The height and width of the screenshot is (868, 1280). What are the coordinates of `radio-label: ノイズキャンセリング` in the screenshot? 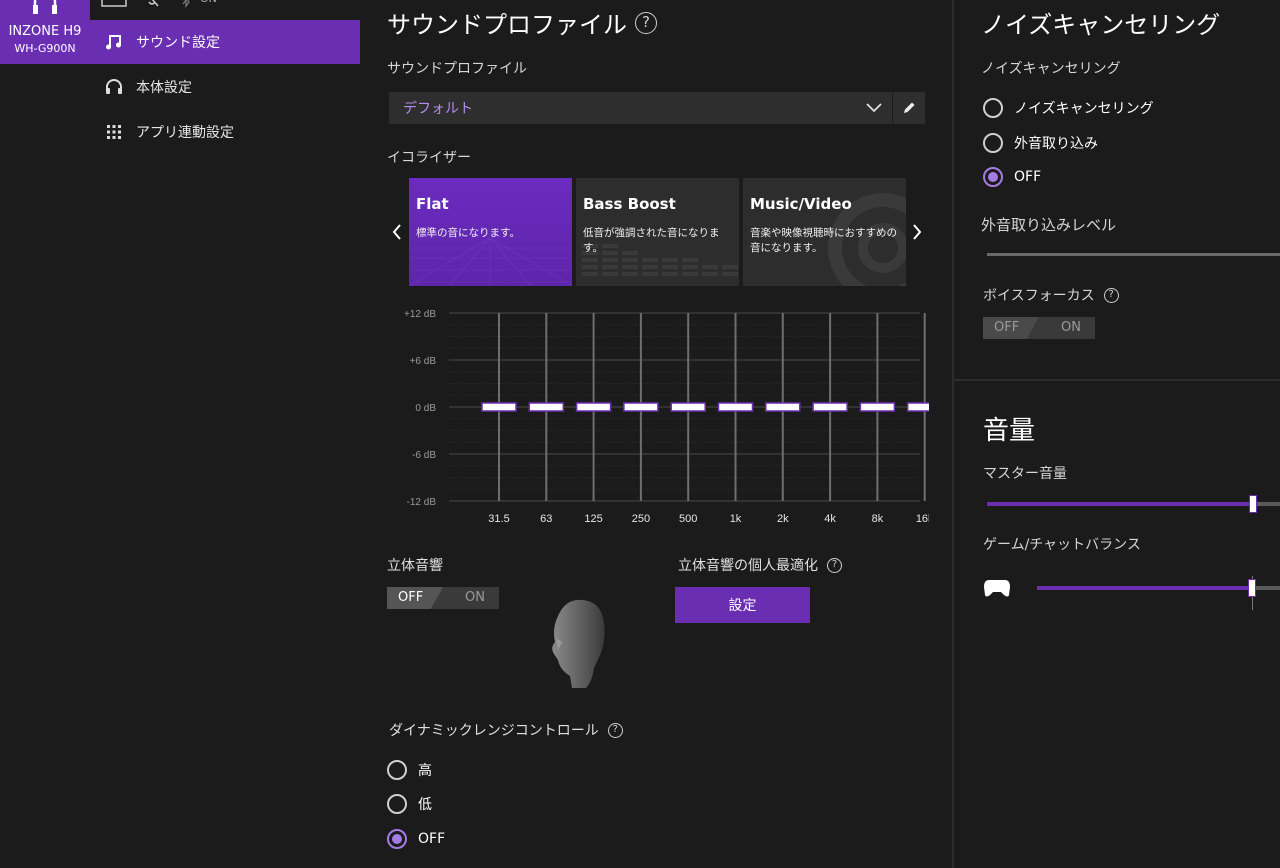 It's located at (1084, 109).